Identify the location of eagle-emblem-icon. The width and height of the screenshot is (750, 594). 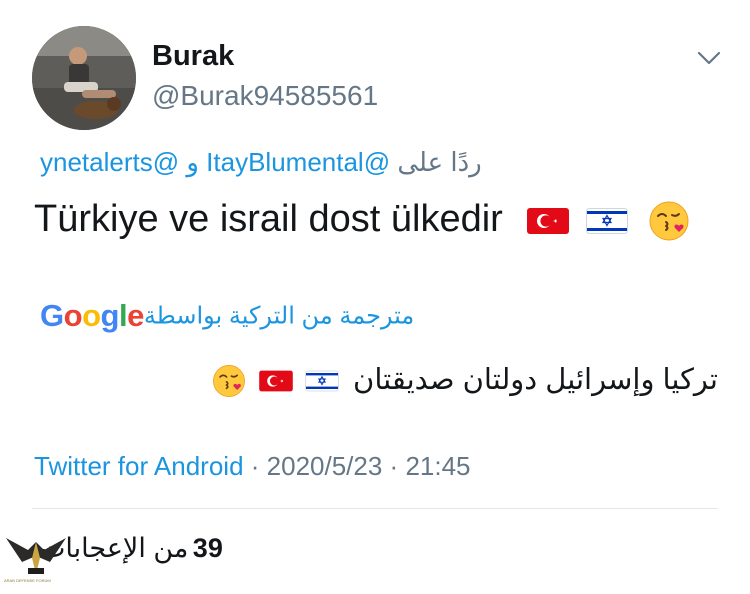
(36, 556).